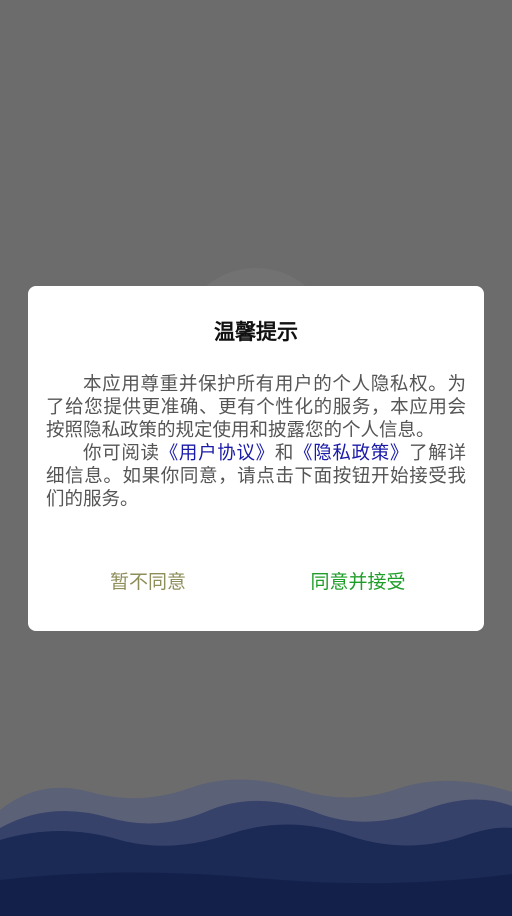 The image size is (512, 916). I want to click on conjunction-text: 和, so click(284, 453).